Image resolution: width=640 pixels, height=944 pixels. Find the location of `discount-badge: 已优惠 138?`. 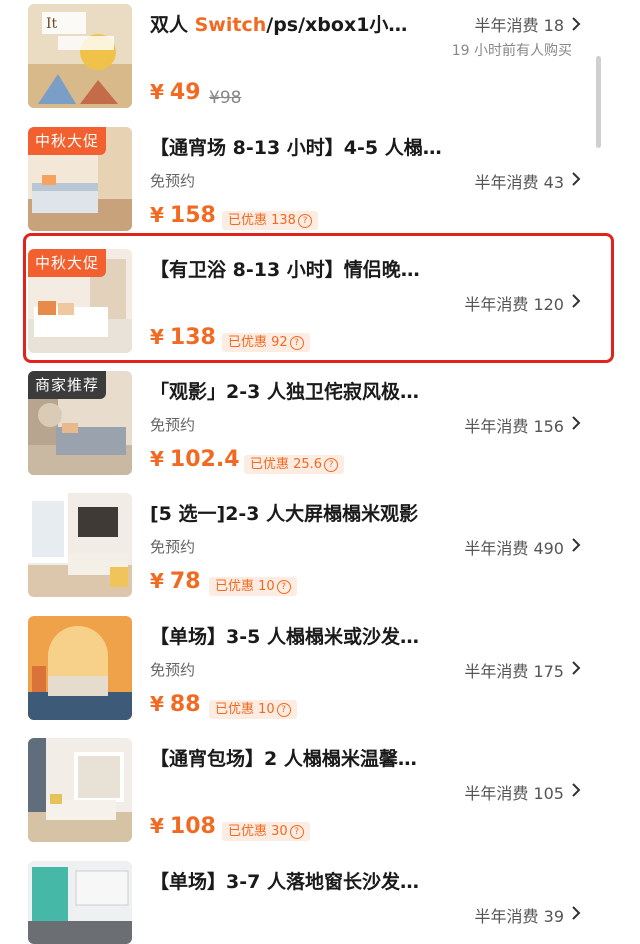

discount-badge: 已优惠 138? is located at coordinates (270, 220).